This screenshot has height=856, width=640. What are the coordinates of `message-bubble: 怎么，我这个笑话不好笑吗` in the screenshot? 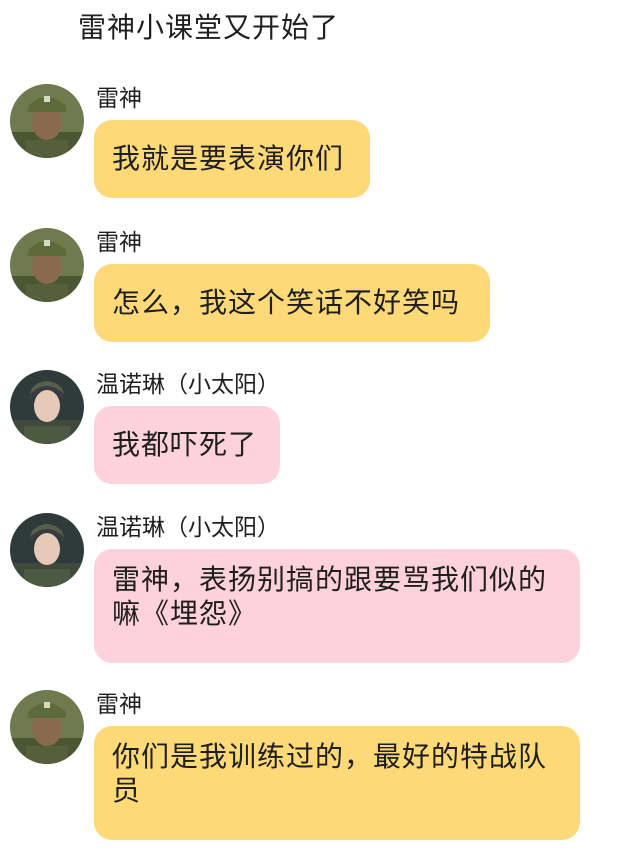 It's located at (292, 303).